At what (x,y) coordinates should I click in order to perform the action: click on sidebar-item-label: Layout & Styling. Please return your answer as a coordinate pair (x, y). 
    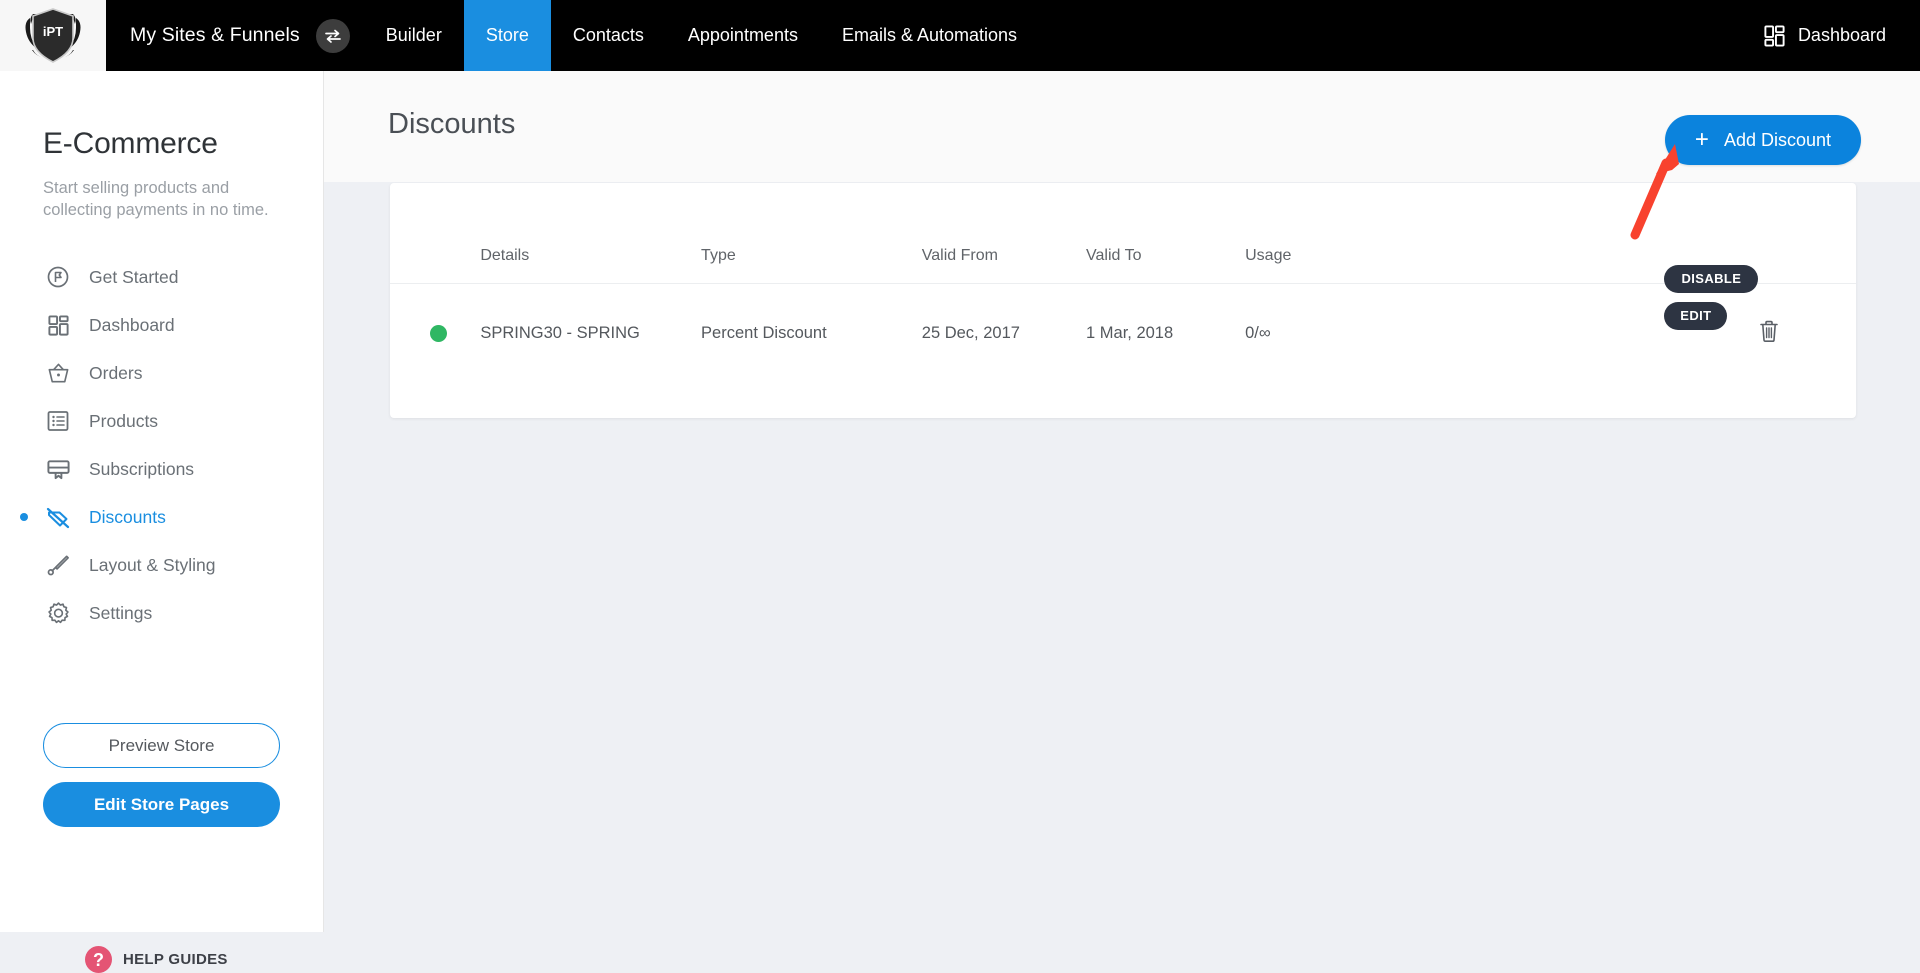
    Looking at the image, I should click on (152, 564).